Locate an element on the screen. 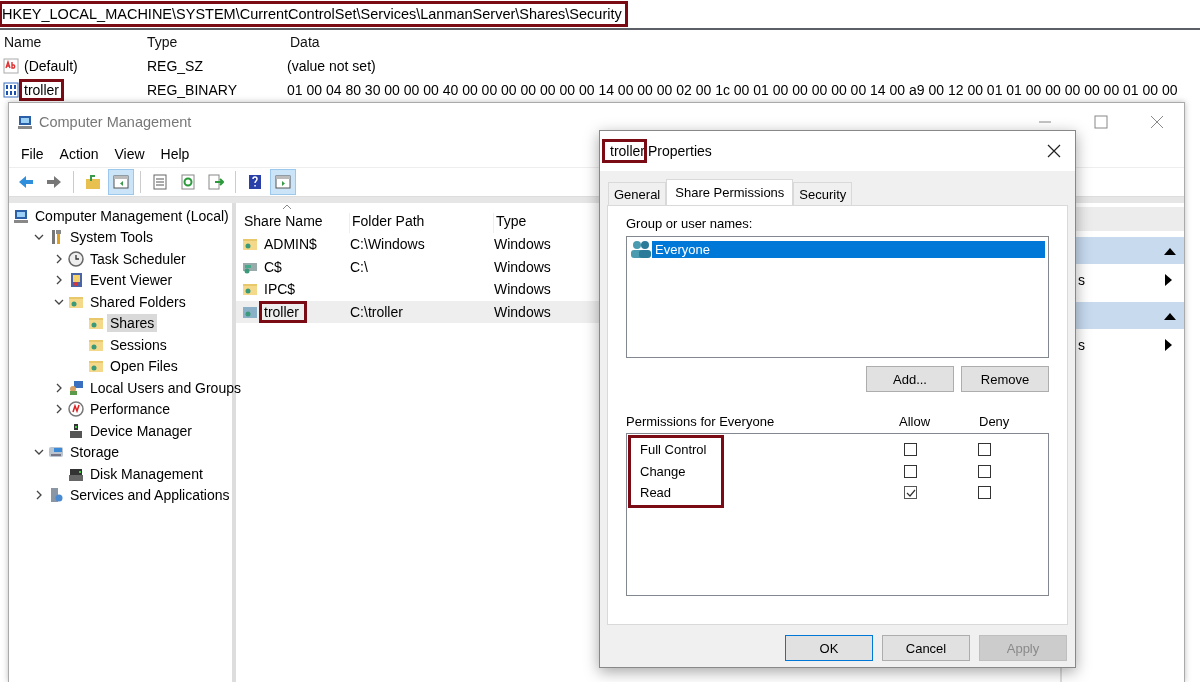 The width and height of the screenshot is (1200, 682). value-data: 01 00 04 80 30 00 00 00 40 00 00 00 00 00 00 00 14 00 00 00 02 00 1c 00 01 00 00 00 00 00 14 00 a9 00 12 00 01 01 00 00 00 00 00 01 00 00 is located at coordinates (732, 90).